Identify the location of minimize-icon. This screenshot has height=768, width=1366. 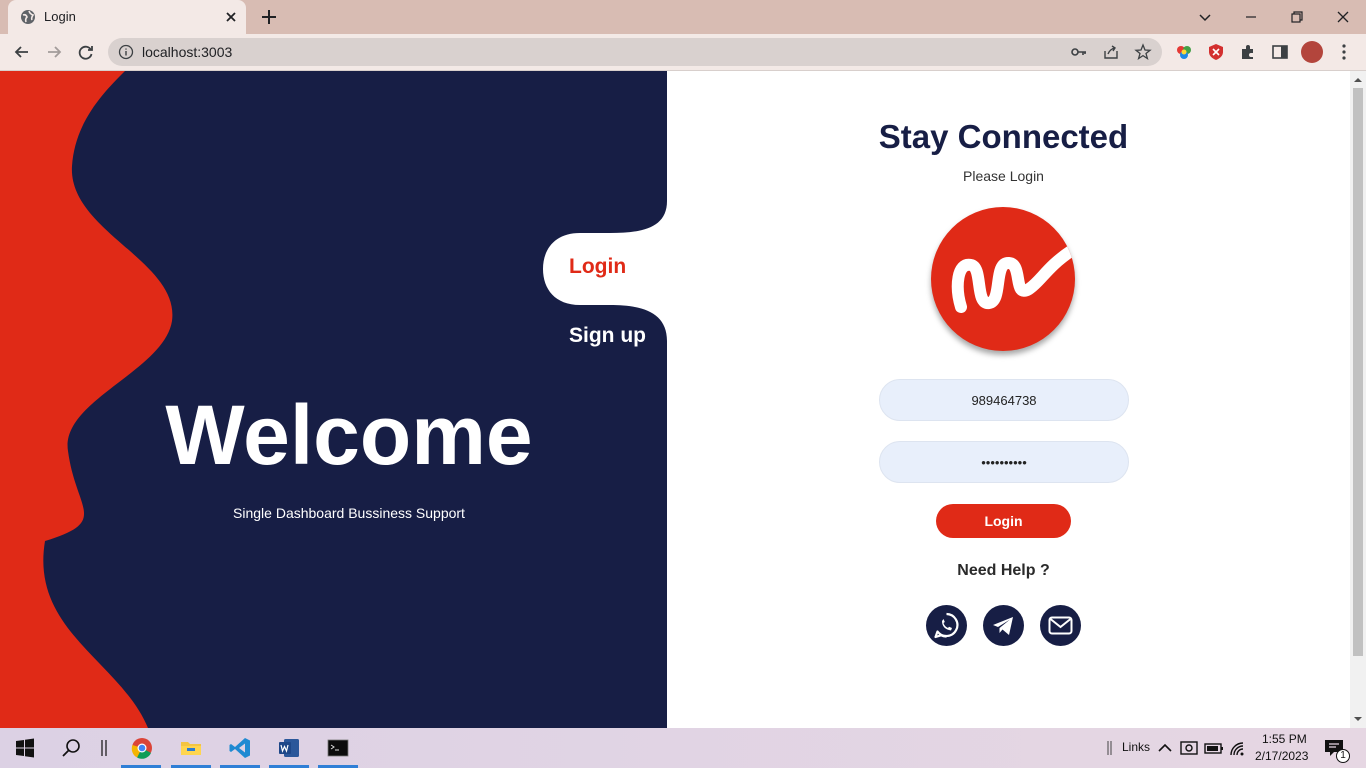
(1251, 17).